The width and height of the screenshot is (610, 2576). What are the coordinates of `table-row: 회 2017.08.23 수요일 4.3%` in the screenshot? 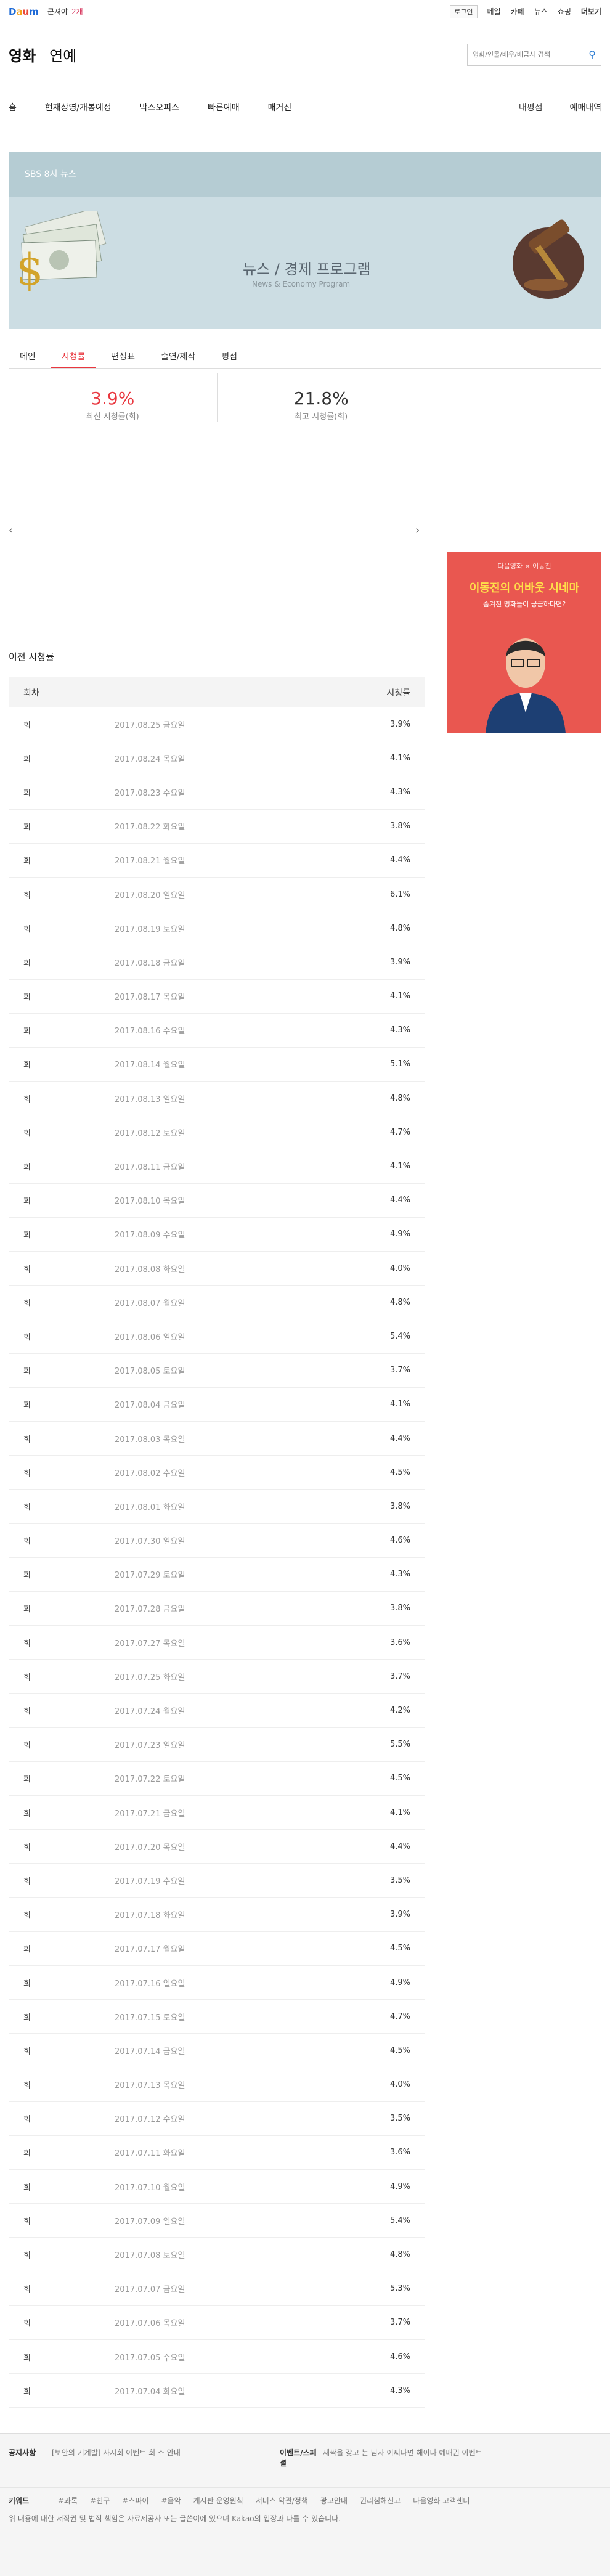 It's located at (217, 792).